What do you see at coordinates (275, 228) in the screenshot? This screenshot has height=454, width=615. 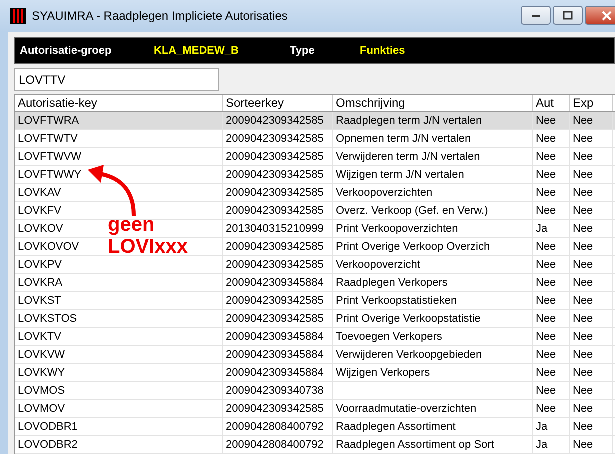 I see `table-cell: 2013040315210999` at bounding box center [275, 228].